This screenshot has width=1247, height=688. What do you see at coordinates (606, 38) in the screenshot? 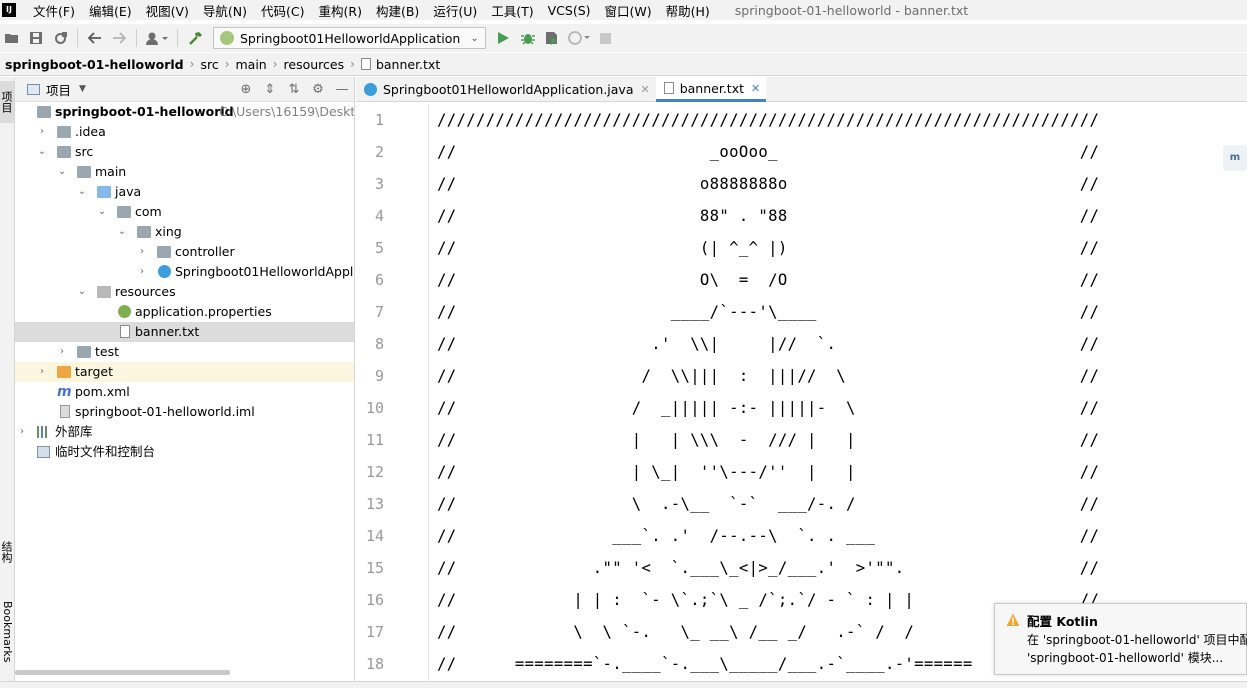
I see `stop-icon` at bounding box center [606, 38].